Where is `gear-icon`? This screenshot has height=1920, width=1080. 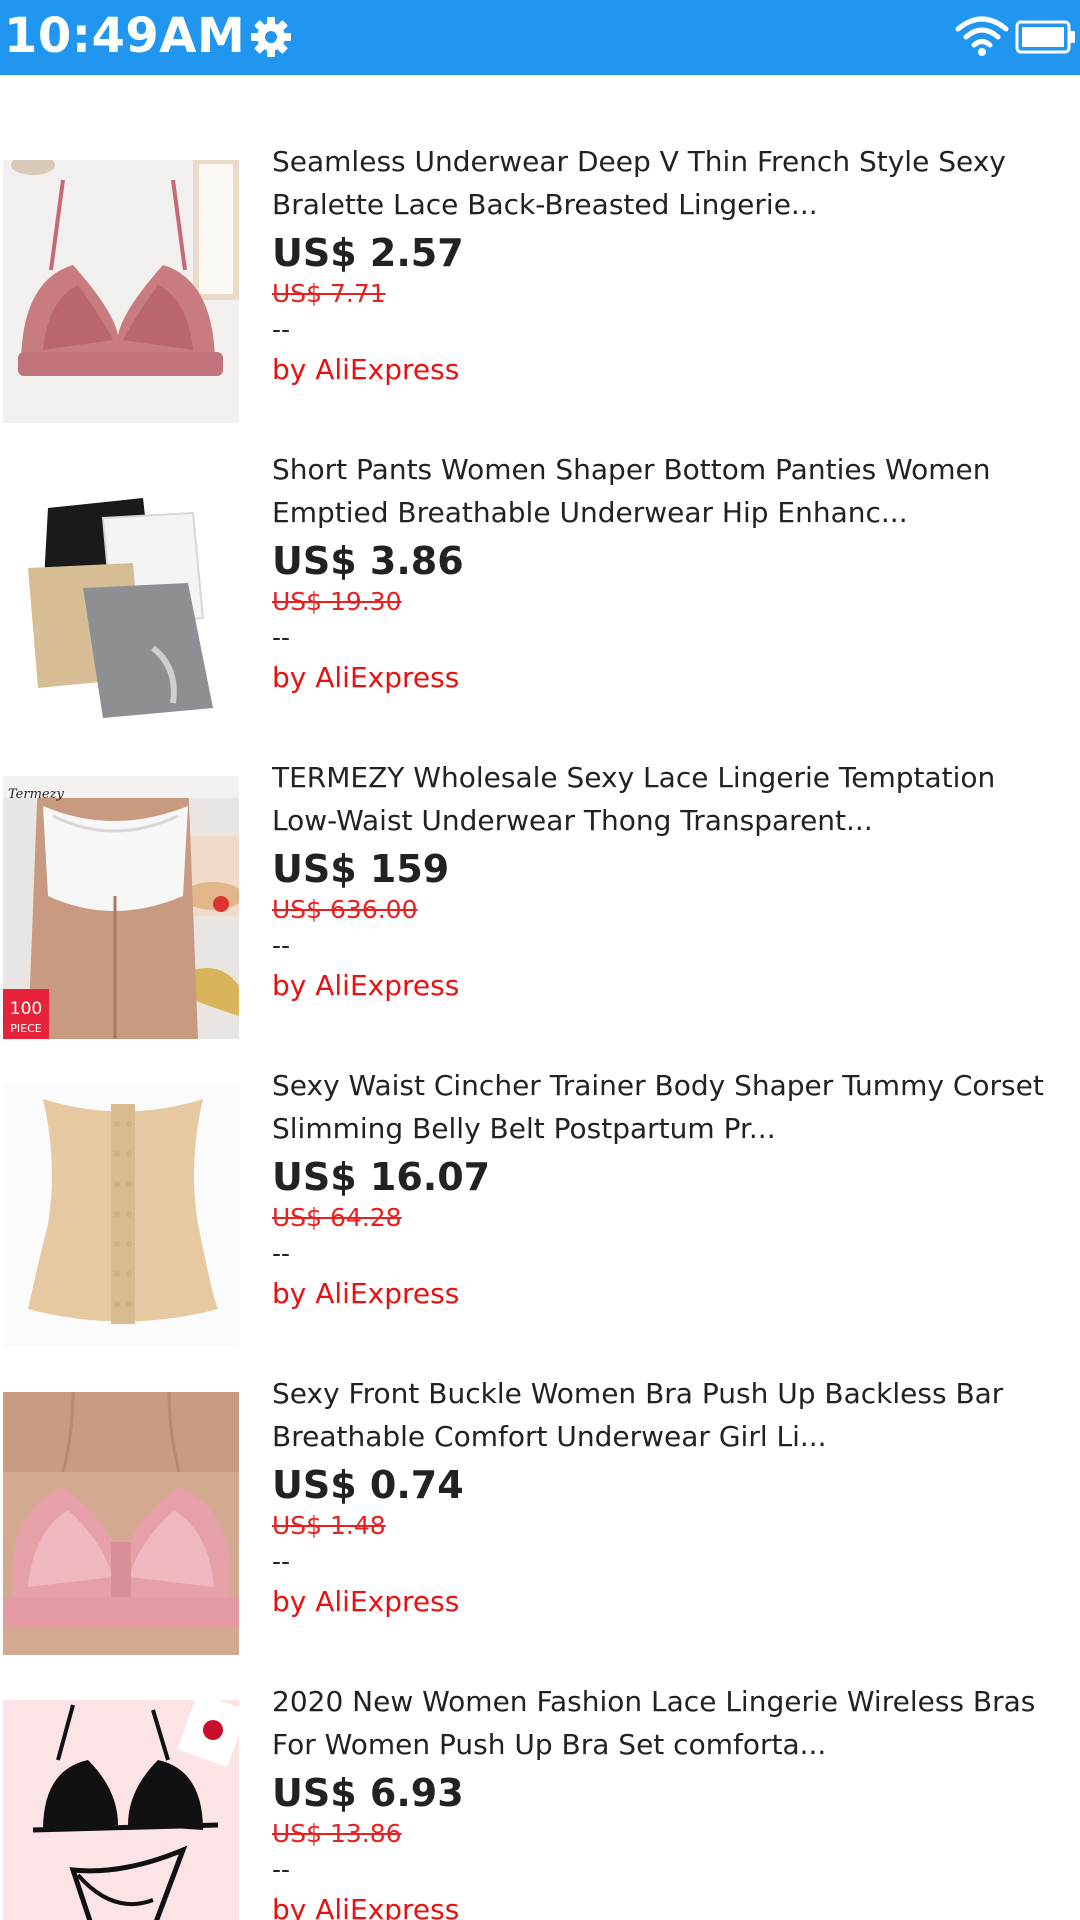 gear-icon is located at coordinates (271, 37).